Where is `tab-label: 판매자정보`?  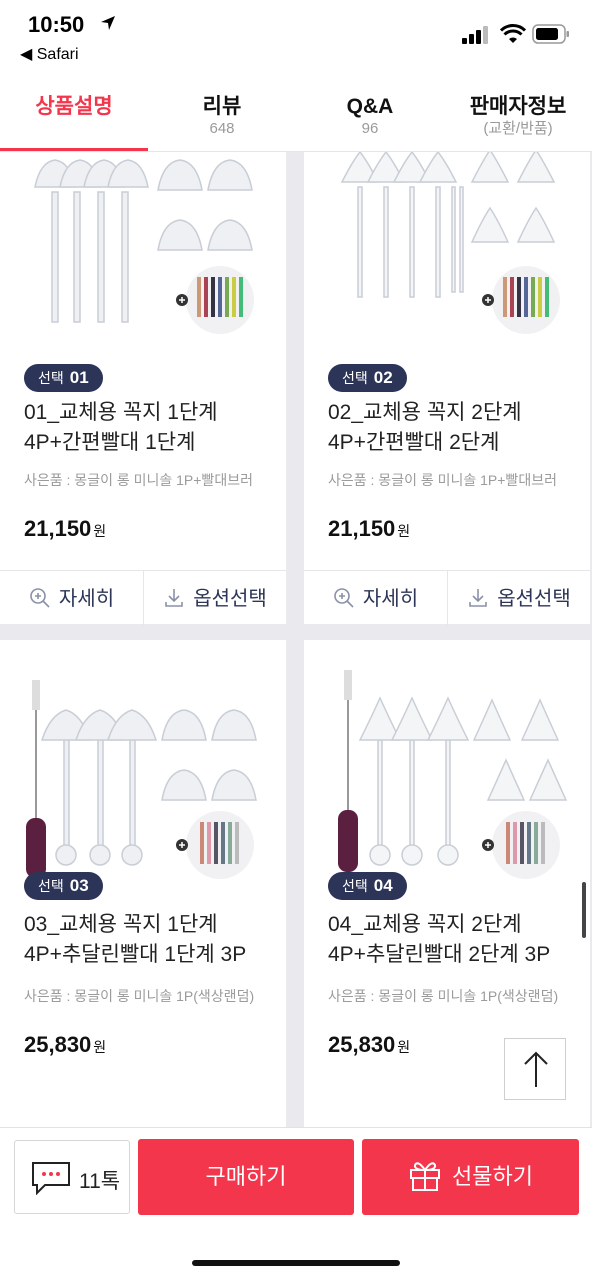
tab-label: 판매자정보 is located at coordinates (518, 106).